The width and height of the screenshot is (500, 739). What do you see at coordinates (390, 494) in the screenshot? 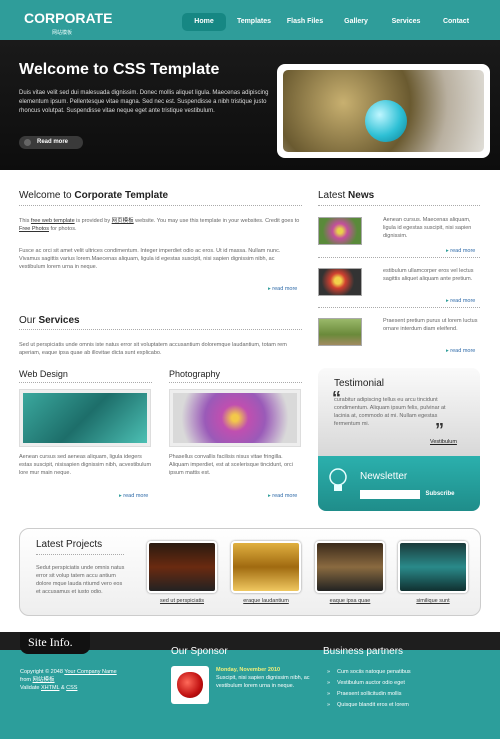
I see `newsletter-email-input` at bounding box center [390, 494].